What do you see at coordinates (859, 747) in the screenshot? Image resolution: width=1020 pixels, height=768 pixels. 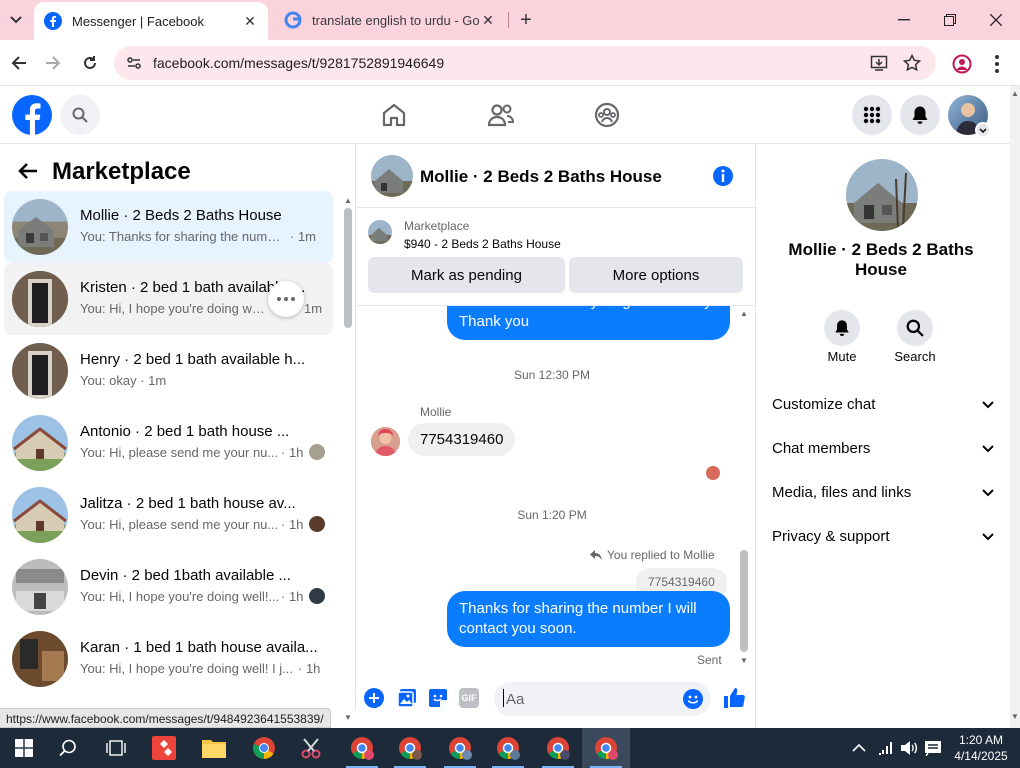 I see `chevron-up-icon` at bounding box center [859, 747].